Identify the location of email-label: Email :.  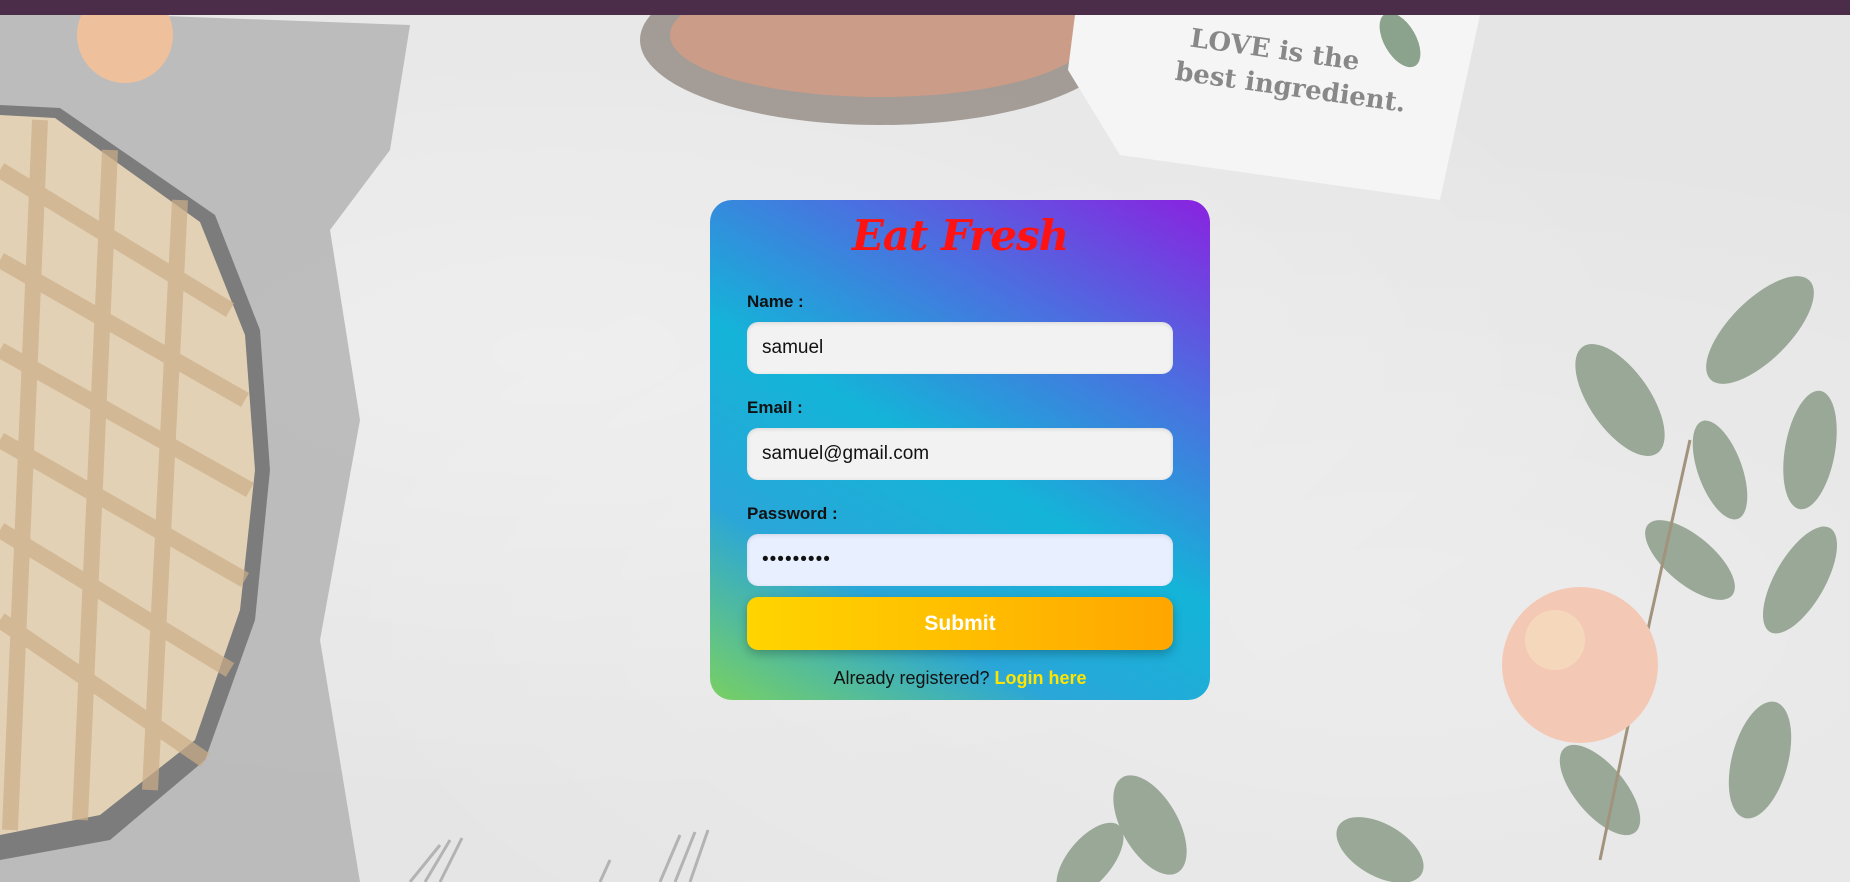
(775, 407).